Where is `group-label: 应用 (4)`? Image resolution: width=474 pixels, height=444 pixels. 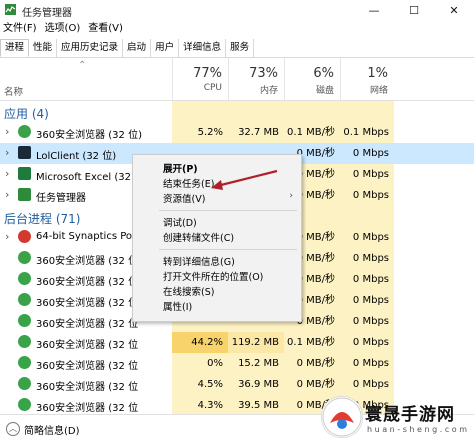
group-label: 应用 (4) is located at coordinates (26, 114).